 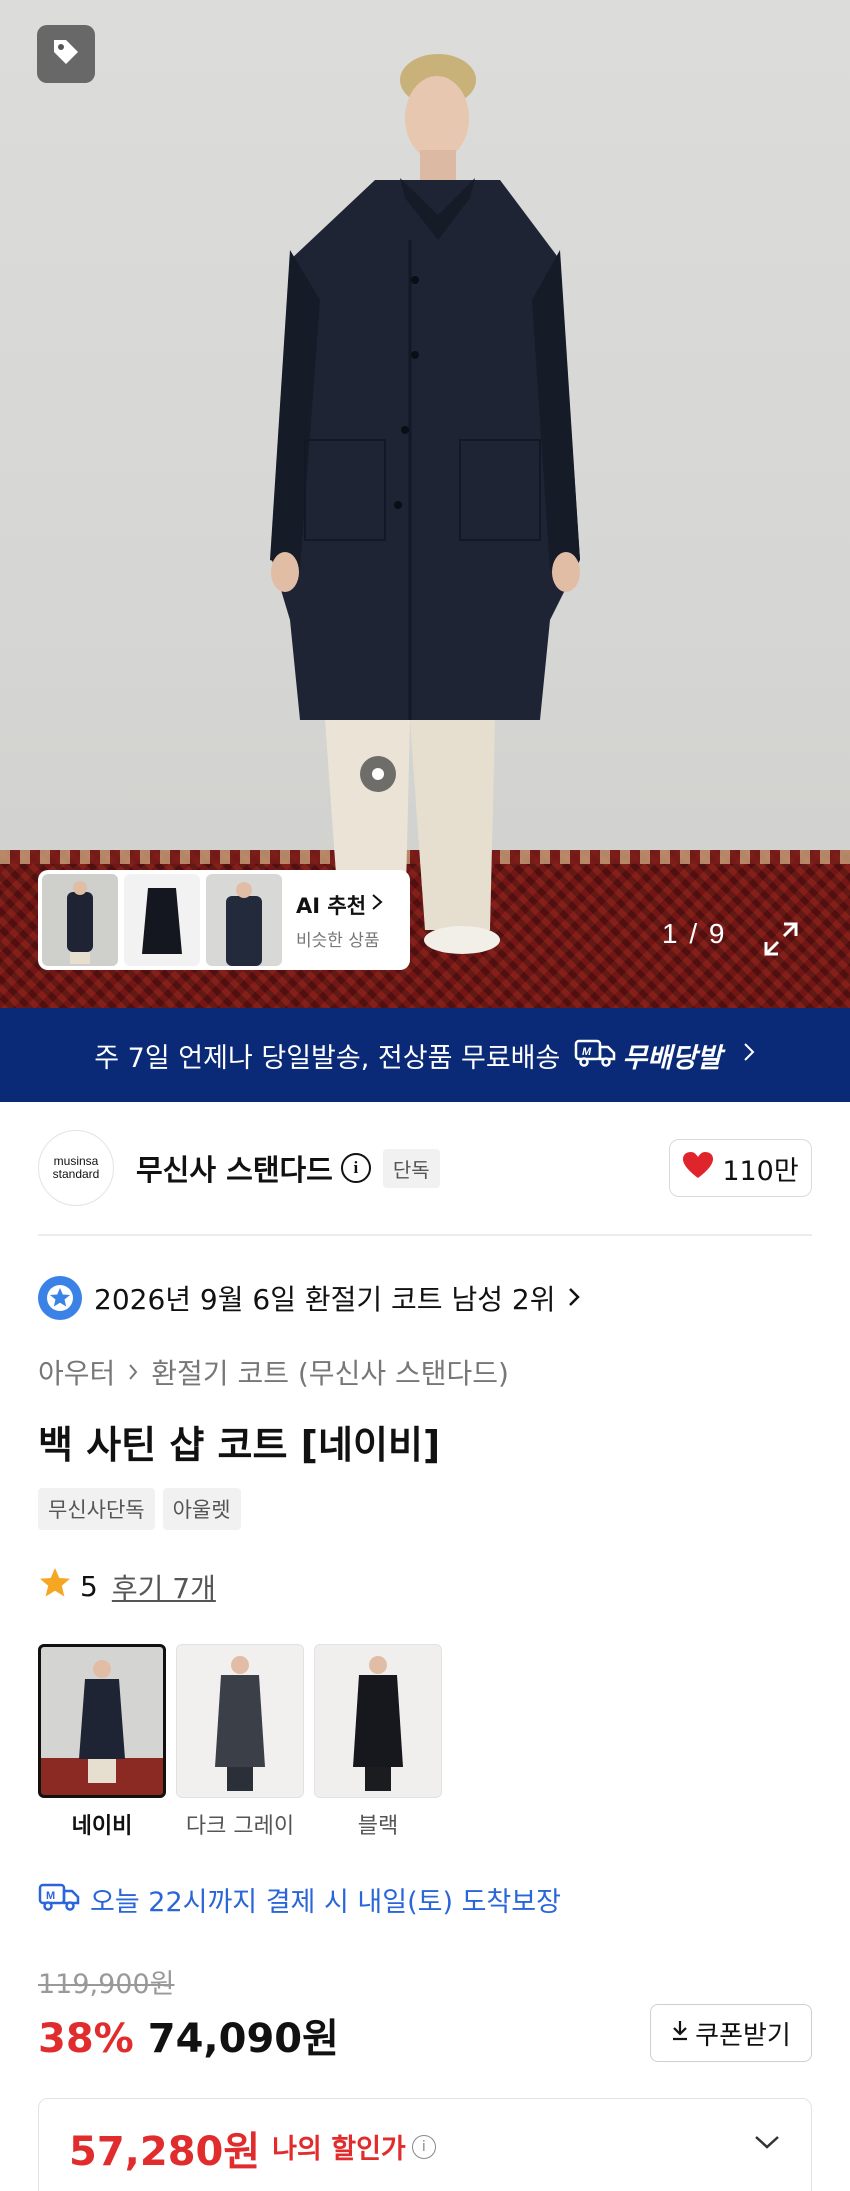 I want to click on divider, so click(x=425, y=1235).